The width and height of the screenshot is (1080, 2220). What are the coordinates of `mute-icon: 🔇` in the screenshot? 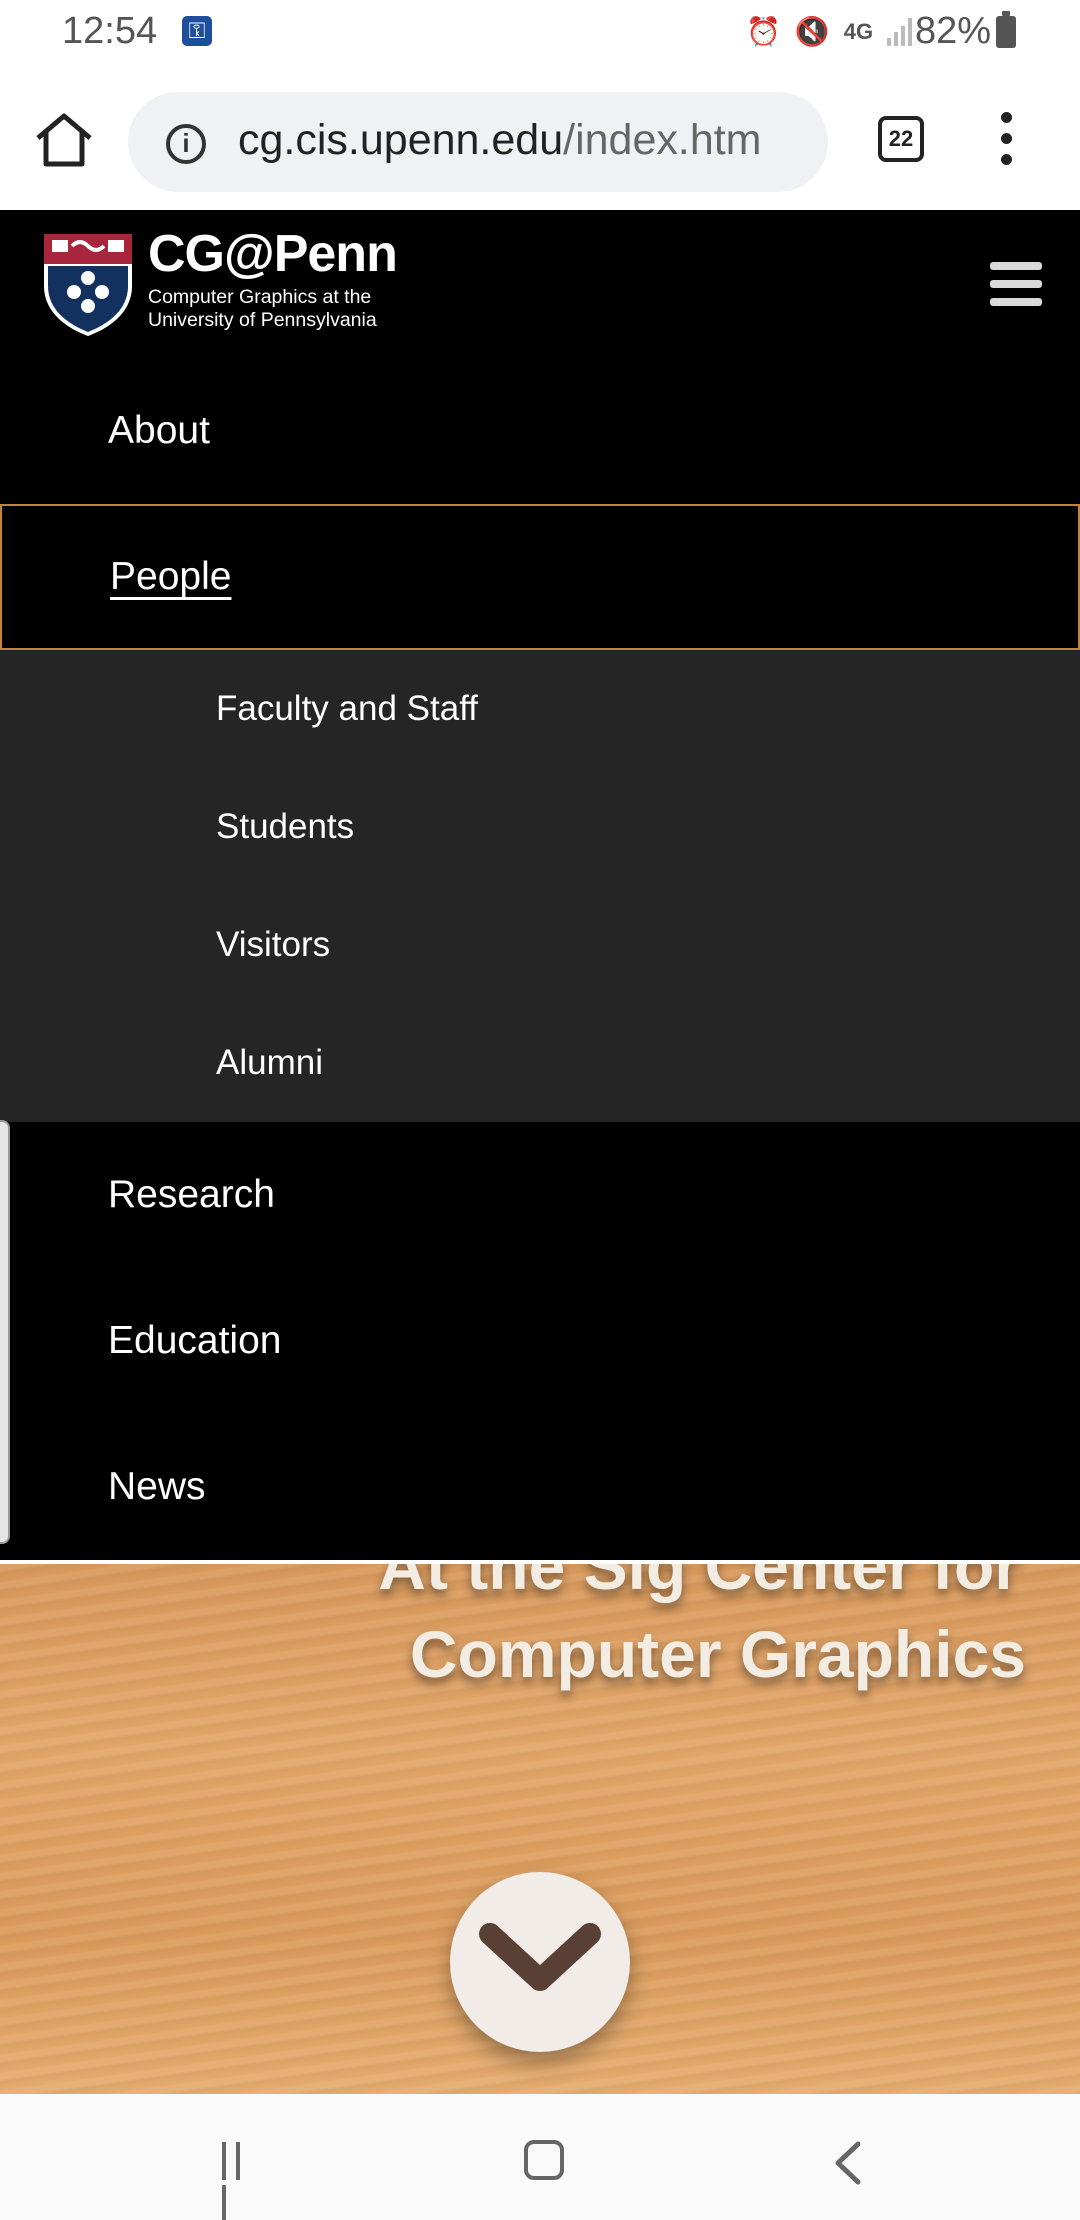 It's located at (812, 31).